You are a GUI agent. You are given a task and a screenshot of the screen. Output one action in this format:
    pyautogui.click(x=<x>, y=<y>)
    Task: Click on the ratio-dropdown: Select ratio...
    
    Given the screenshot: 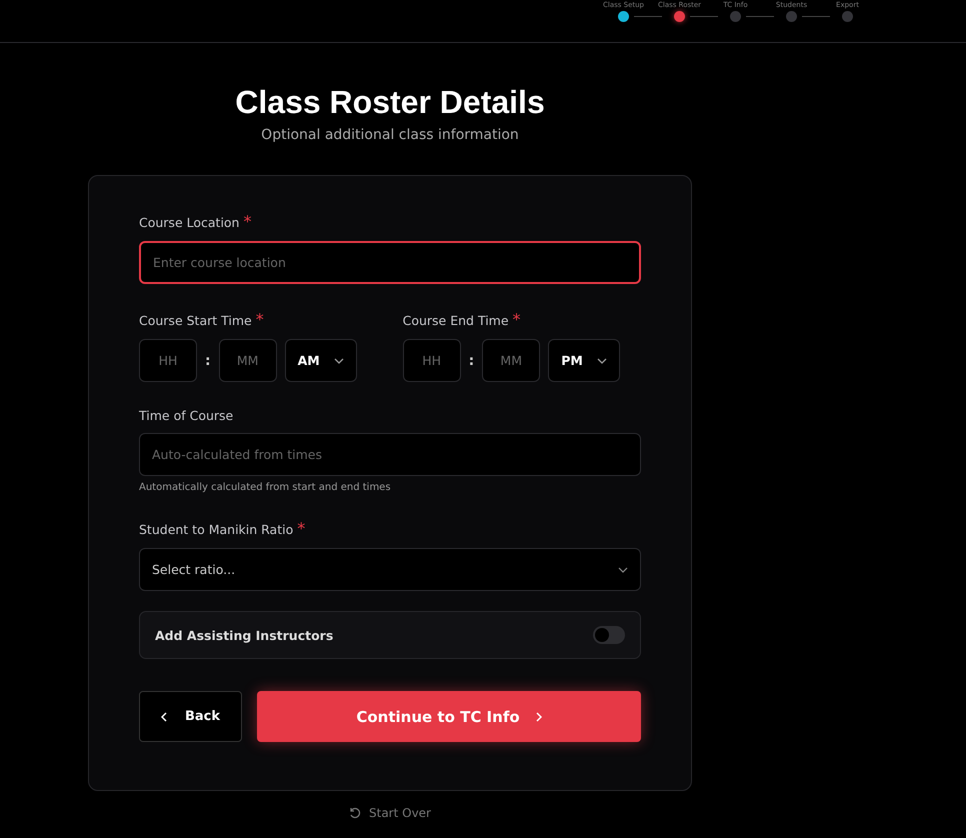 What is the action you would take?
    pyautogui.click(x=390, y=569)
    